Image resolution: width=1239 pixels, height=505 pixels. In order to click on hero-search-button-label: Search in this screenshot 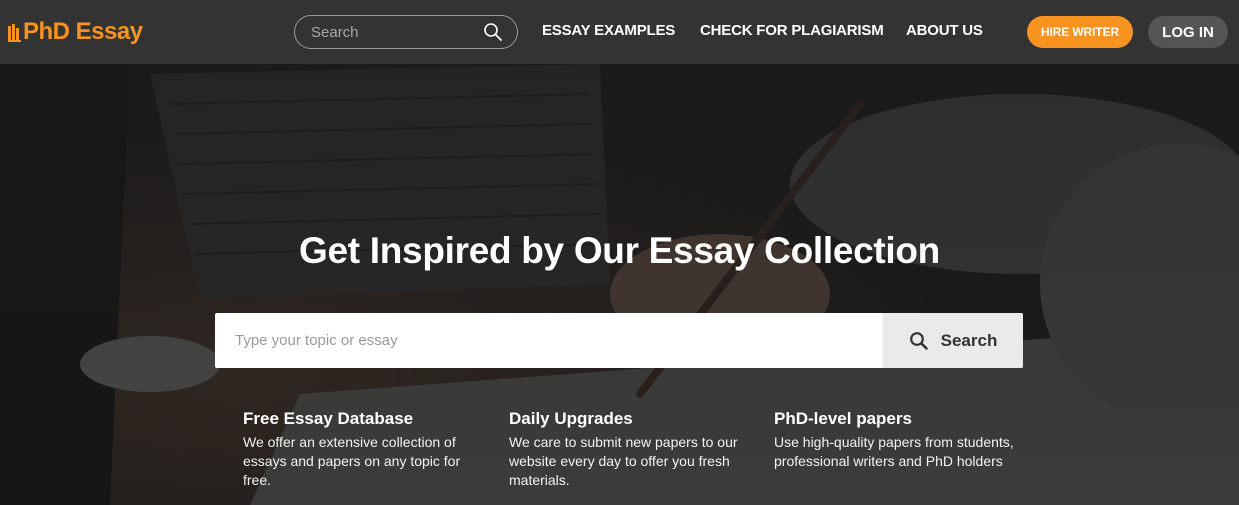, I will do `click(969, 340)`.